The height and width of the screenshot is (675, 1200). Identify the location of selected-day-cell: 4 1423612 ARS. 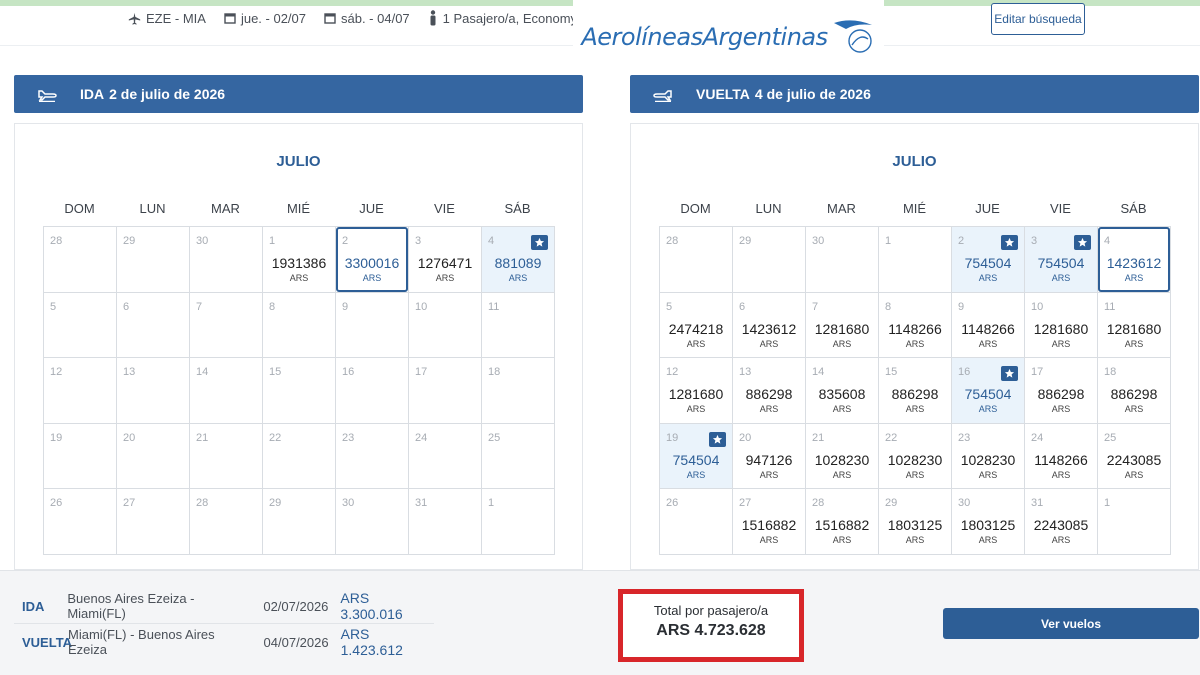
(1134, 260).